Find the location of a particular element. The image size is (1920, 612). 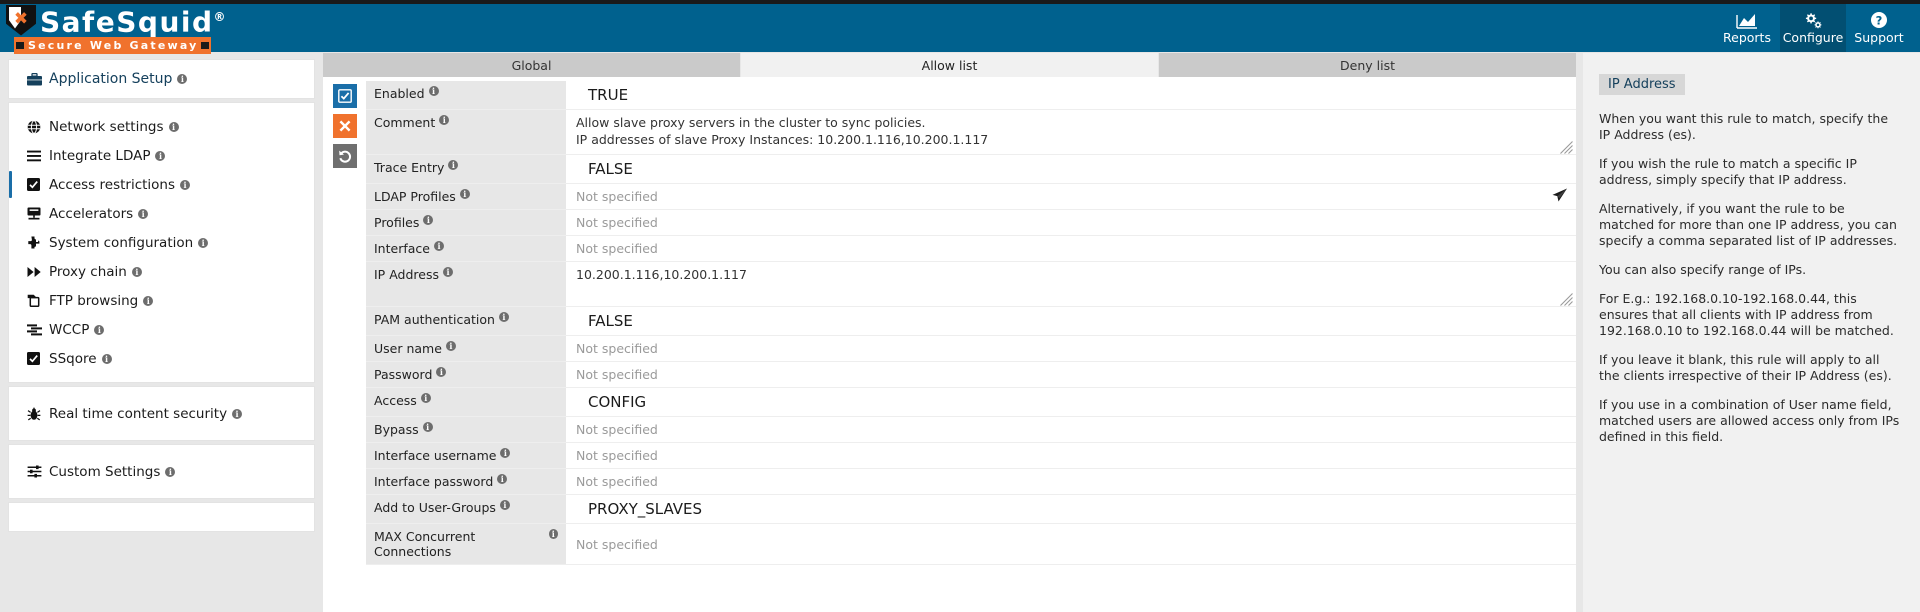

delete-button is located at coordinates (345, 126).